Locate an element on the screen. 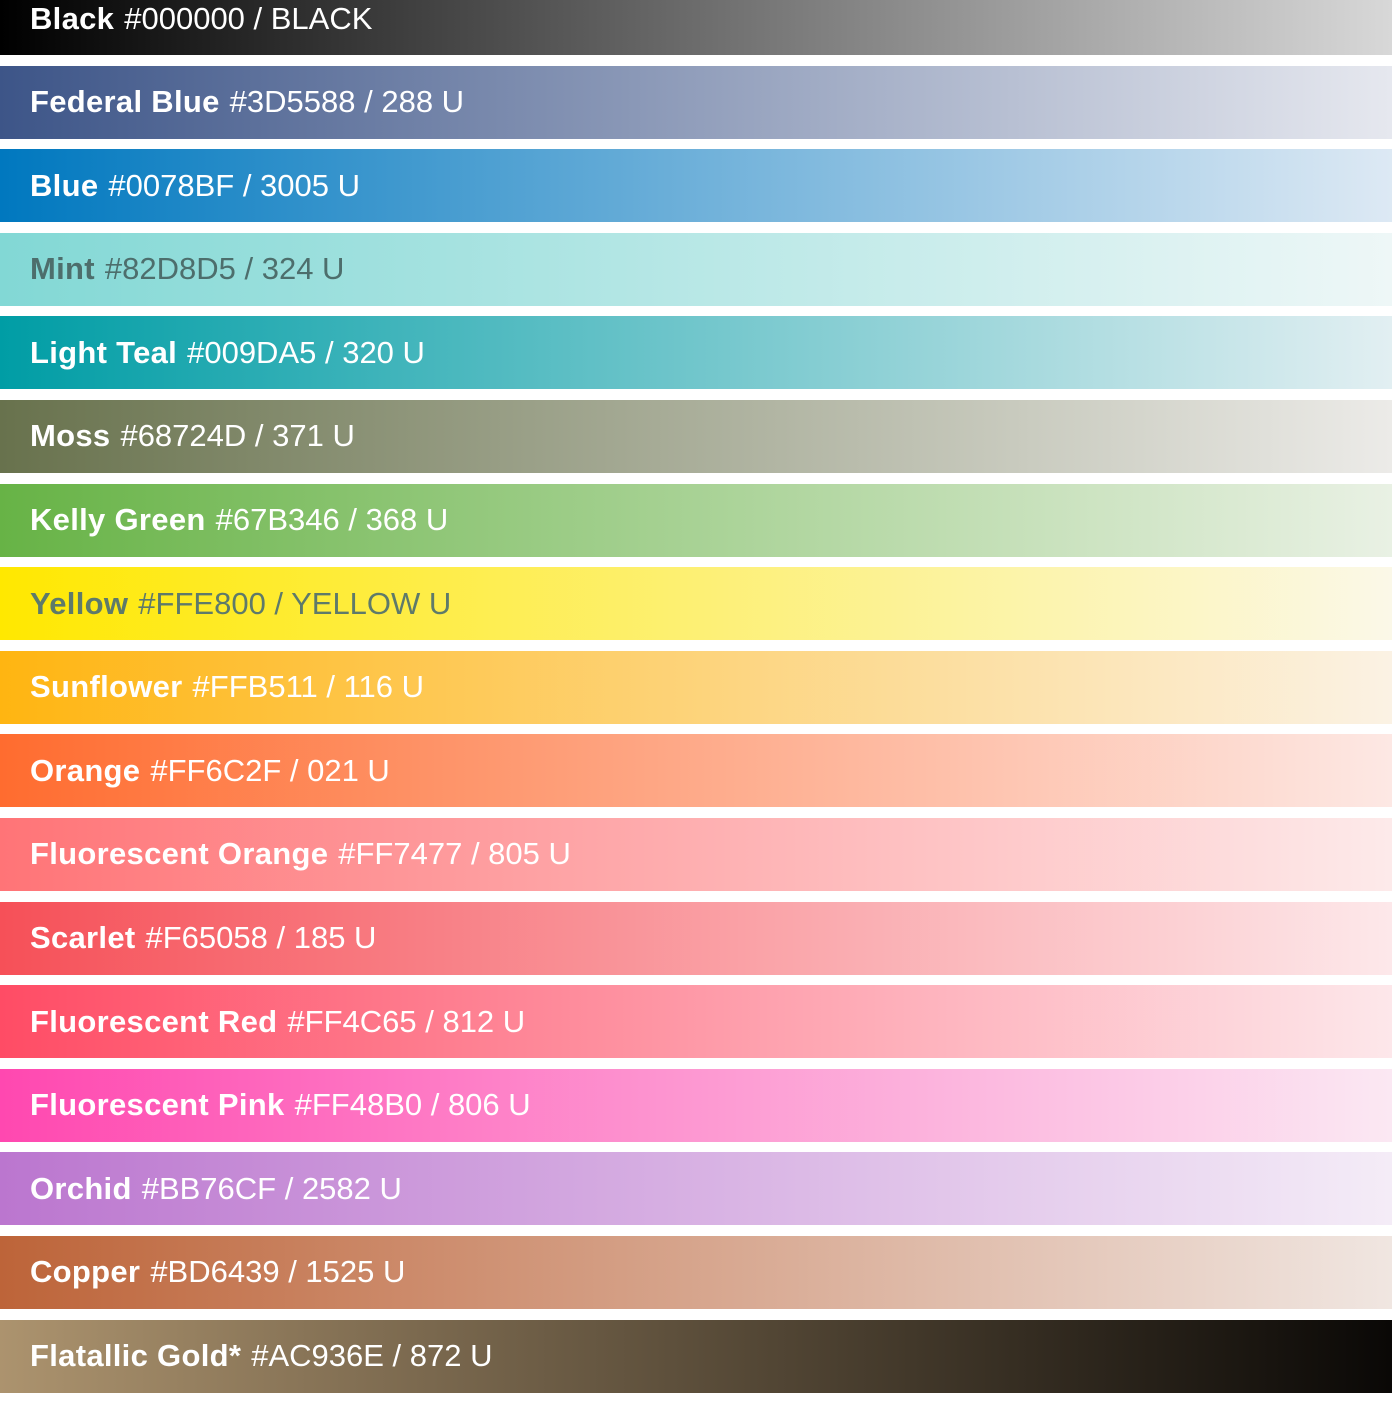 This screenshot has height=1403, width=1392. swatch-color-name: Mint is located at coordinates (62, 269).